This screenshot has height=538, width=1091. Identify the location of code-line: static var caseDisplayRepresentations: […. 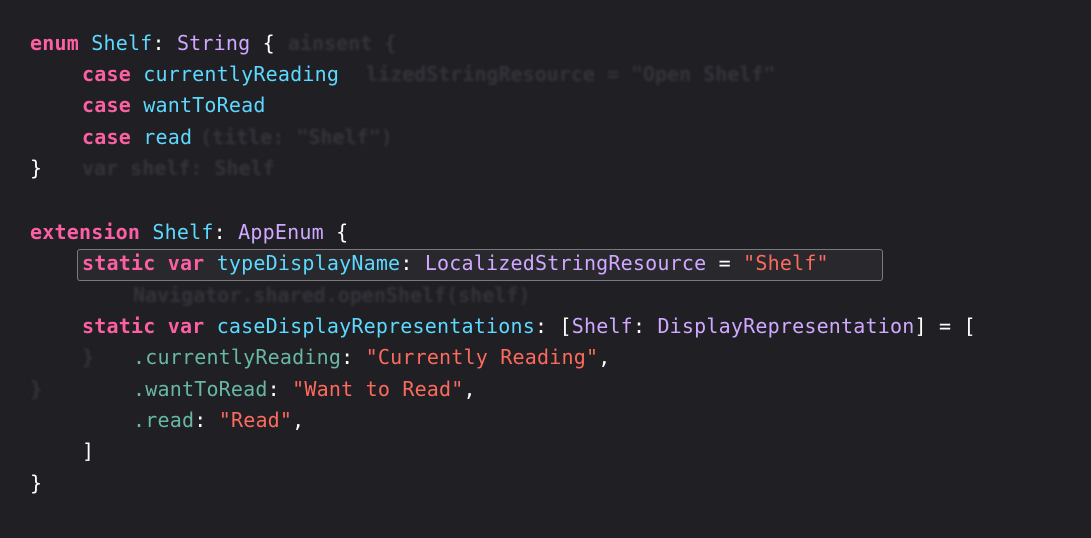
(529, 326).